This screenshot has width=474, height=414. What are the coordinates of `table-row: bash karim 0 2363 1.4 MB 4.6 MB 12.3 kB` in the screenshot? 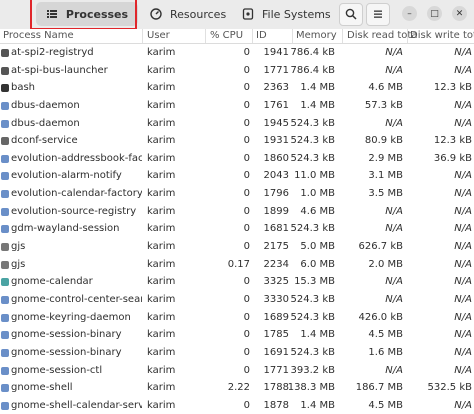 It's located at (237, 88).